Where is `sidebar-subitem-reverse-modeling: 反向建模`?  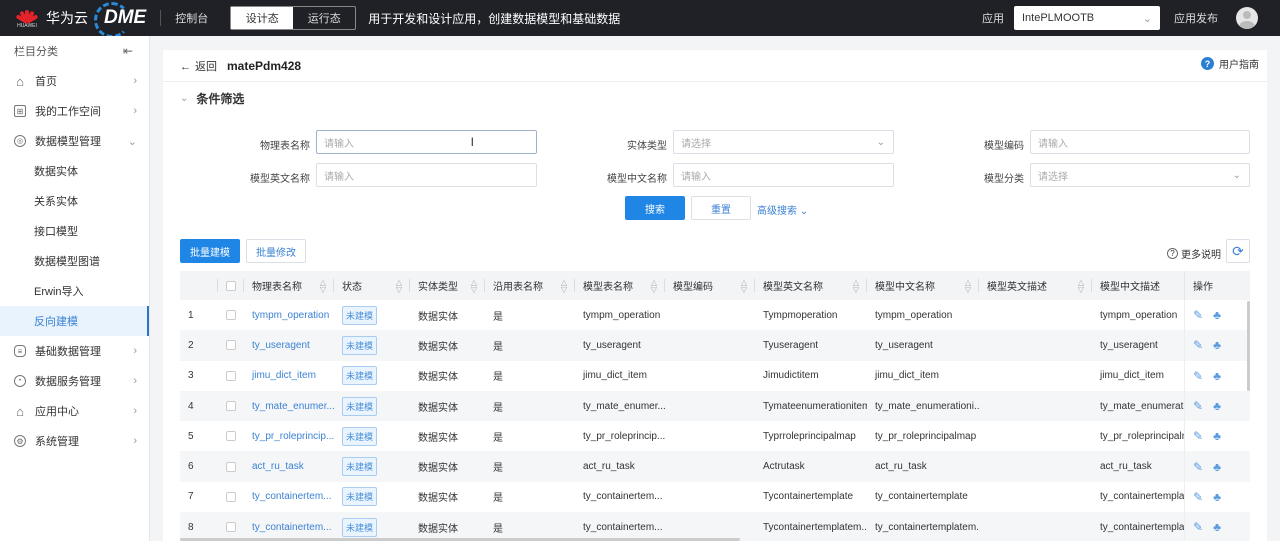
sidebar-subitem-reverse-modeling: 反向建模 is located at coordinates (74, 321).